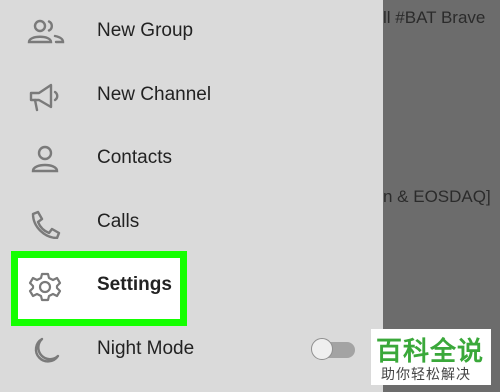 Image resolution: width=500 pixels, height=392 pixels. Describe the element at coordinates (46, 31) in the screenshot. I see `people-icon` at that location.